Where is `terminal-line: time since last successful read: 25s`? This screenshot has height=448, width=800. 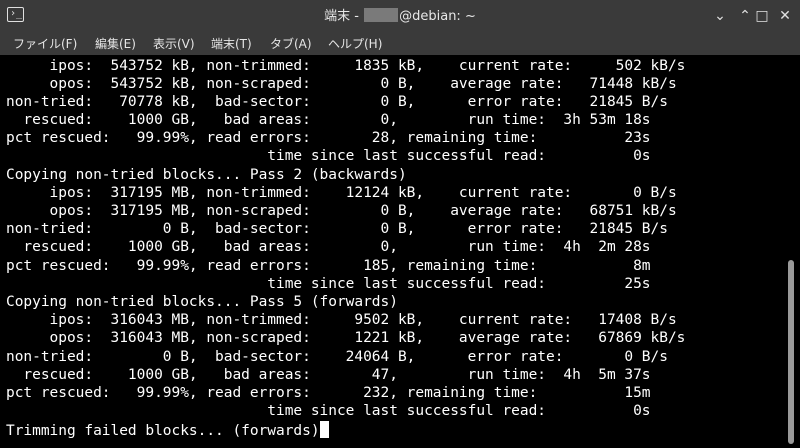 terminal-line: time since last successful read: 25s is located at coordinates (328, 284).